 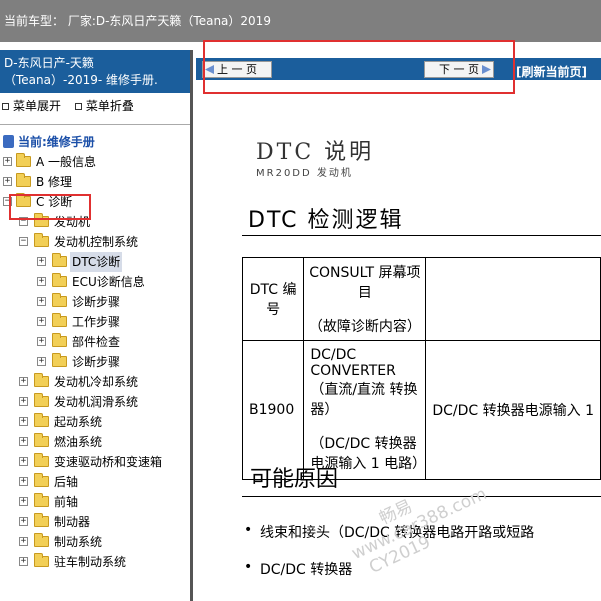 I want to click on tree-item-diag-steps-2: + 诊断步骤, so click(x=95, y=362).